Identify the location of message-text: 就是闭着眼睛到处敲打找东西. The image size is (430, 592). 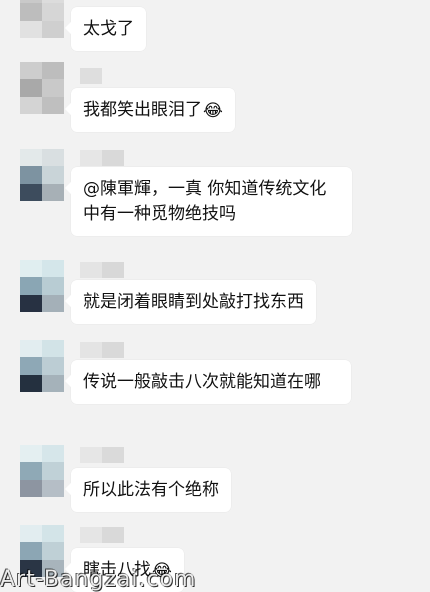
(193, 302).